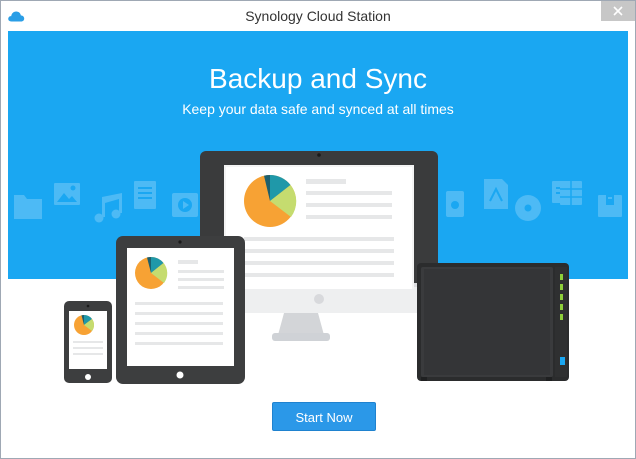 The image size is (636, 459). I want to click on close-icon, so click(618, 11).